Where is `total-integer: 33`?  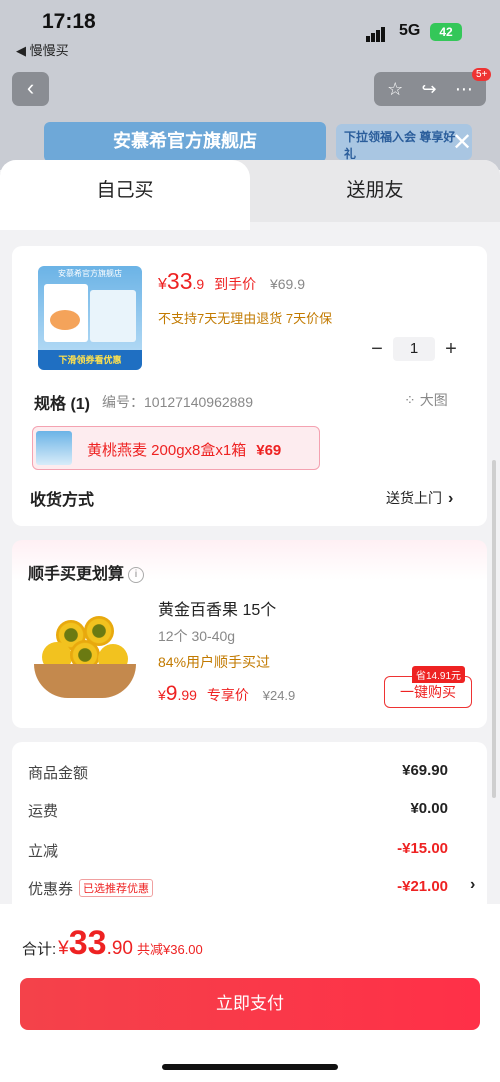 total-integer: 33 is located at coordinates (87, 943).